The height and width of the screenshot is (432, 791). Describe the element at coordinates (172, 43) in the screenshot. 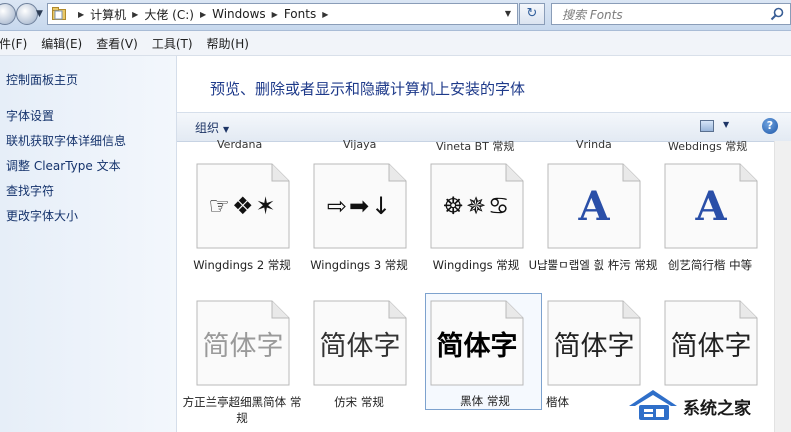

I see `menu-tools: 工具(T)` at that location.